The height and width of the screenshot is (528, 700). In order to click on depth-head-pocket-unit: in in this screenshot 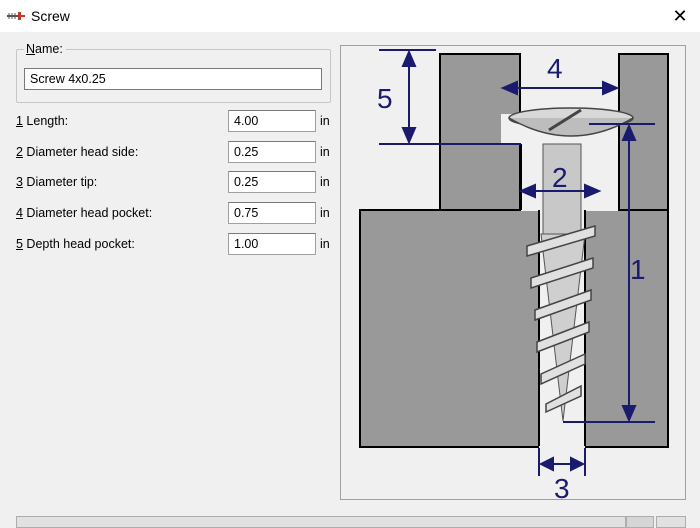, I will do `click(325, 244)`.